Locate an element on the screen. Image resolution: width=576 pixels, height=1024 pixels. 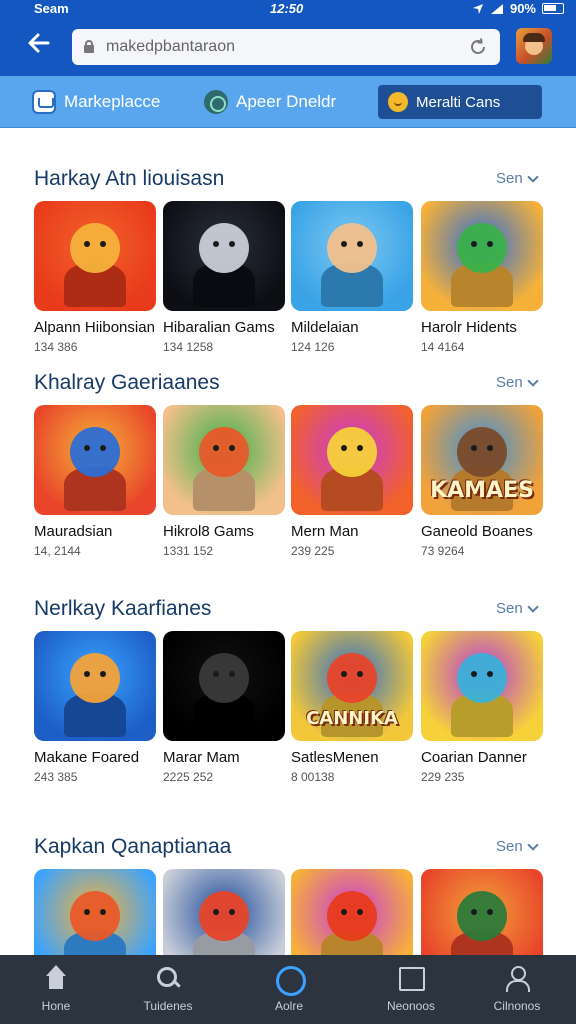
game-card: CANNIKA SatlesMenen 8 00138 is located at coordinates (352, 711).